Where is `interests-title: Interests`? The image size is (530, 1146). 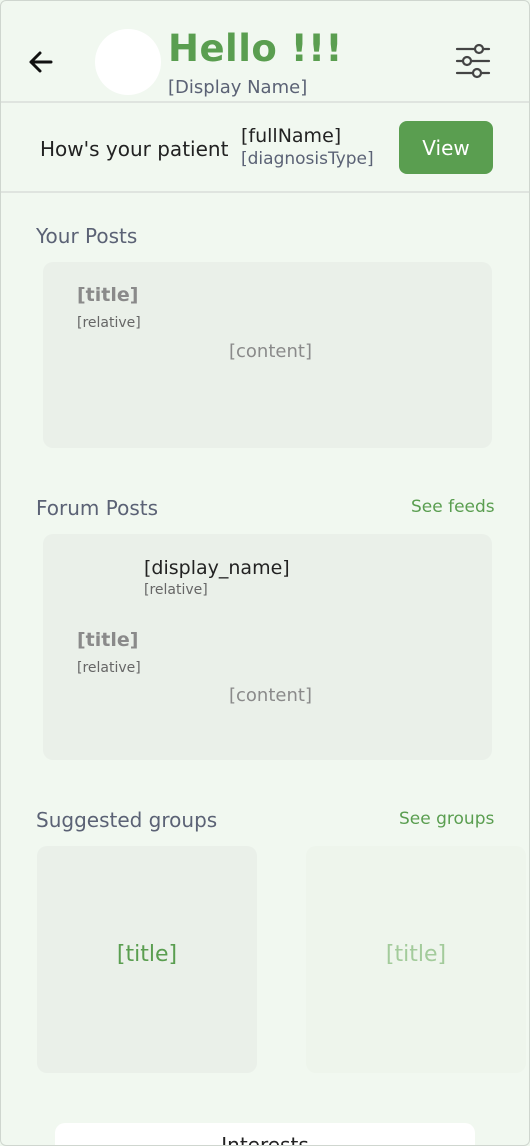
interests-title: Interests is located at coordinates (265, 1139).